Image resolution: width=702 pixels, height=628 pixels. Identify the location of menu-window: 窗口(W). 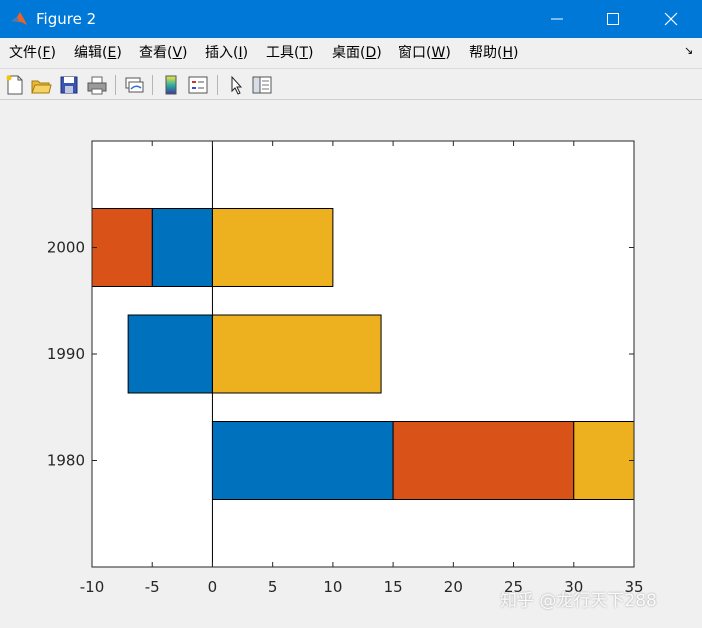
(424, 53).